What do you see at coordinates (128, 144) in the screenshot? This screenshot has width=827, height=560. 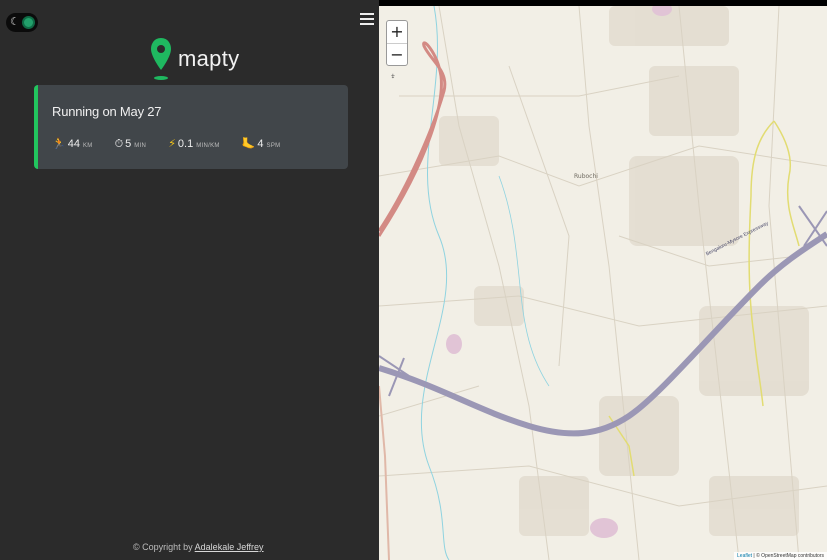 I see `stat-value: 5` at bounding box center [128, 144].